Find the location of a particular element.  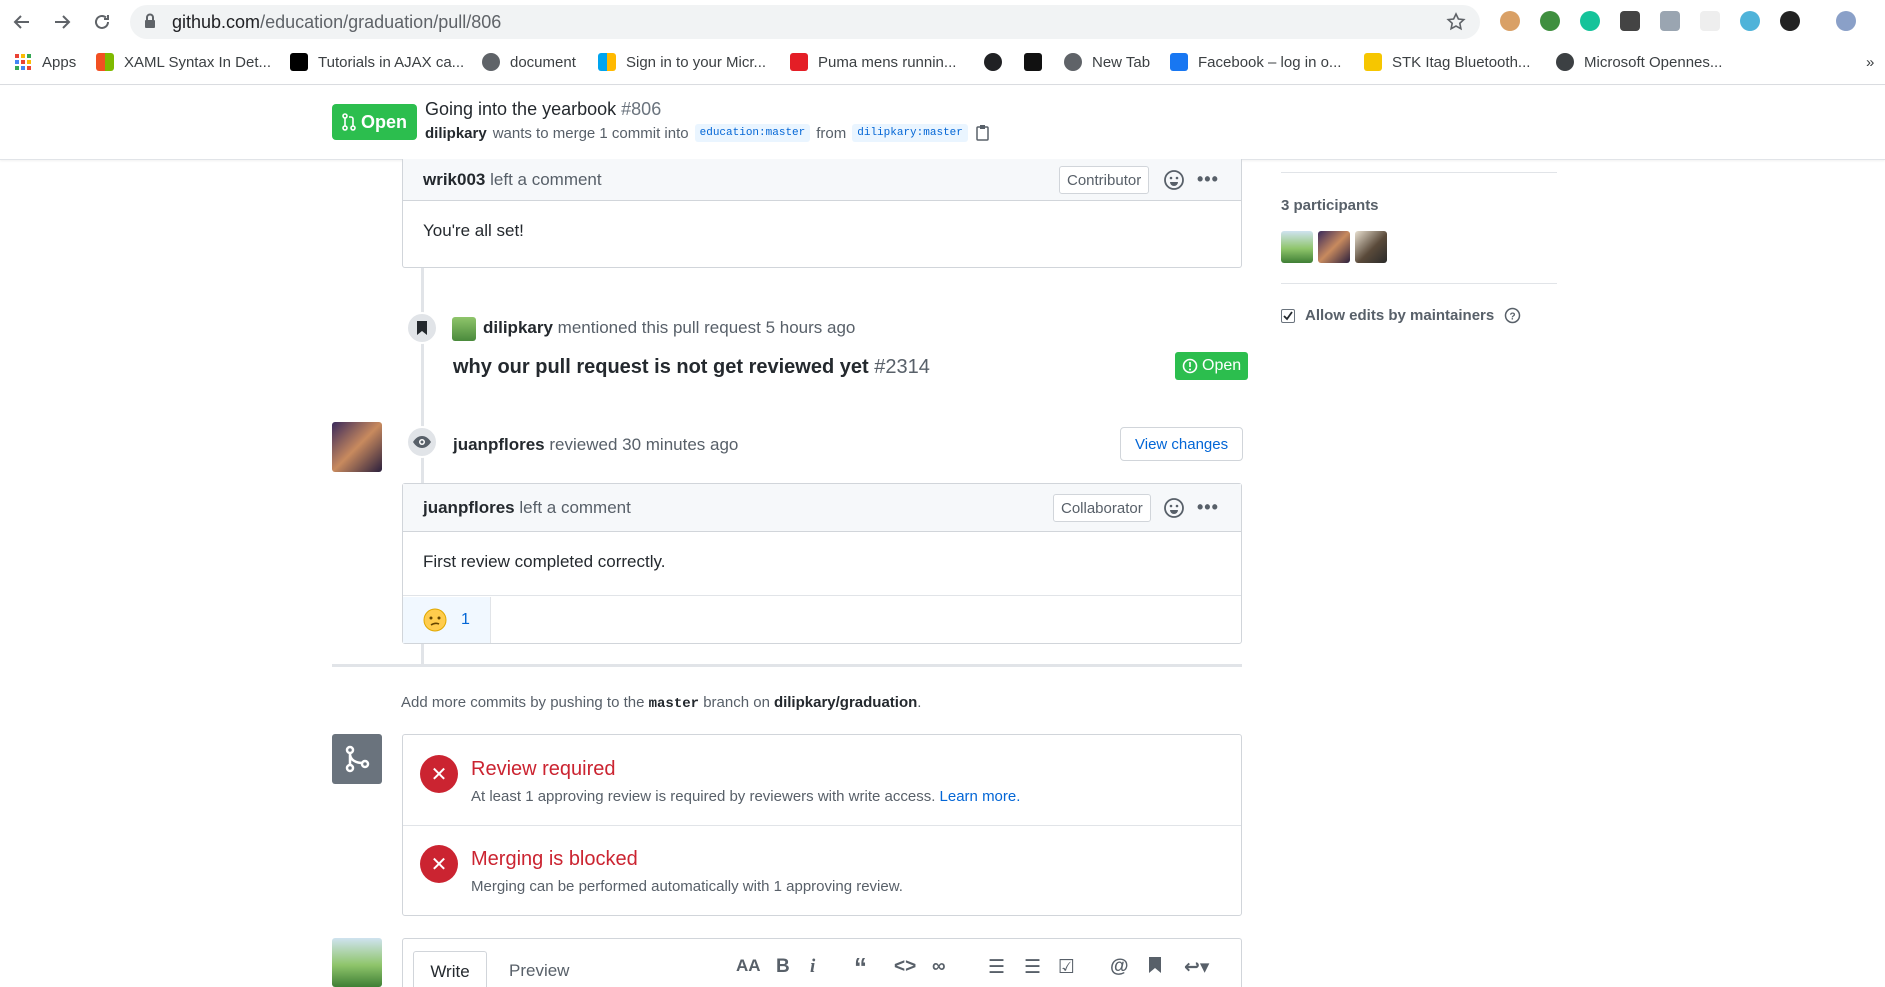

comment-author: juanpflores left a comment is located at coordinates (527, 508).